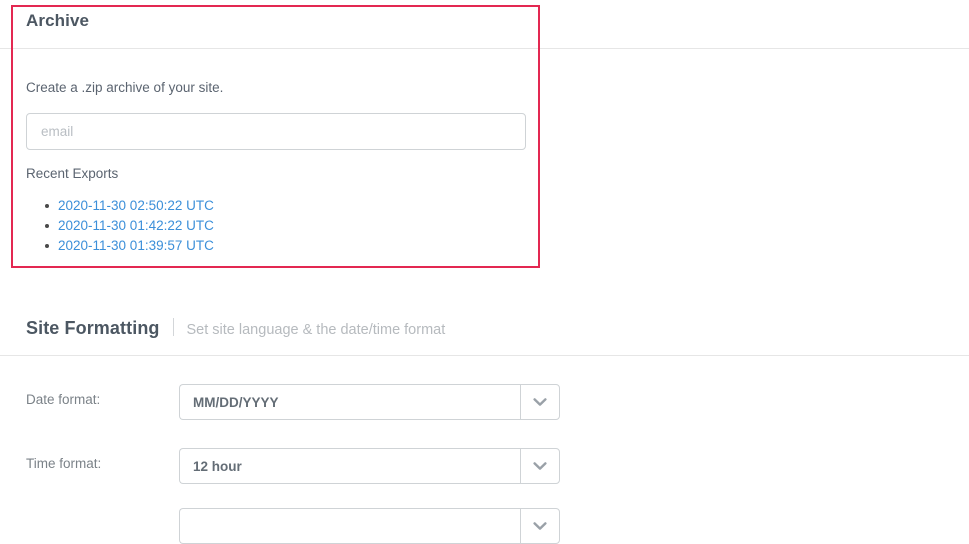  What do you see at coordinates (316, 330) in the screenshot?
I see `site-formatting-subtitle: Set site language & the date/time format` at bounding box center [316, 330].